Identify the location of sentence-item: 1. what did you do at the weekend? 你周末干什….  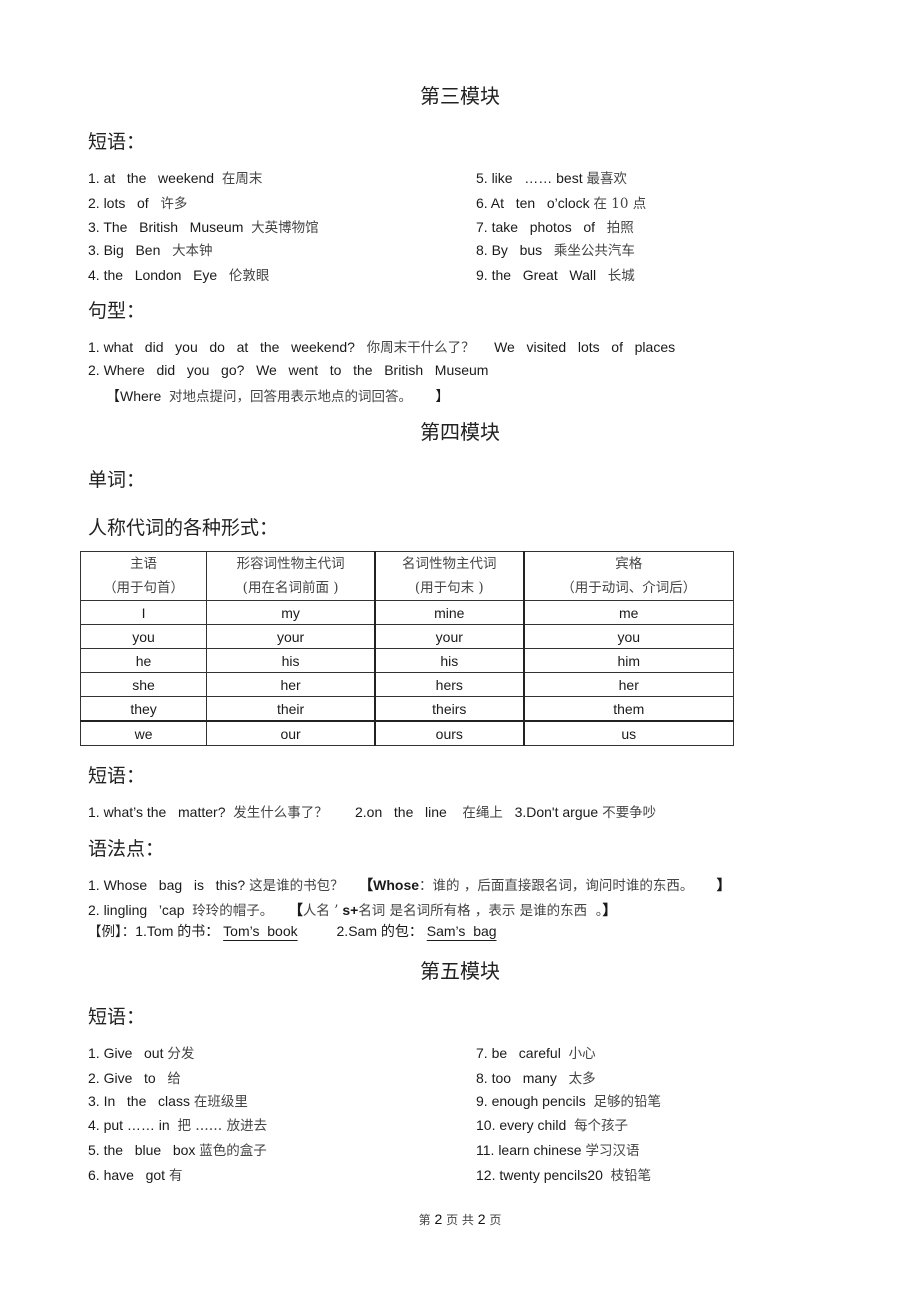
(382, 347).